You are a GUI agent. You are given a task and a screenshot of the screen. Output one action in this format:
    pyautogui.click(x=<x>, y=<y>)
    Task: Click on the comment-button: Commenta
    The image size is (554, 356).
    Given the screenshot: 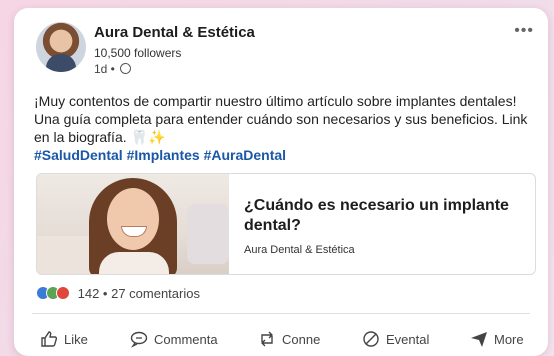 What is the action you would take?
    pyautogui.click(x=174, y=339)
    